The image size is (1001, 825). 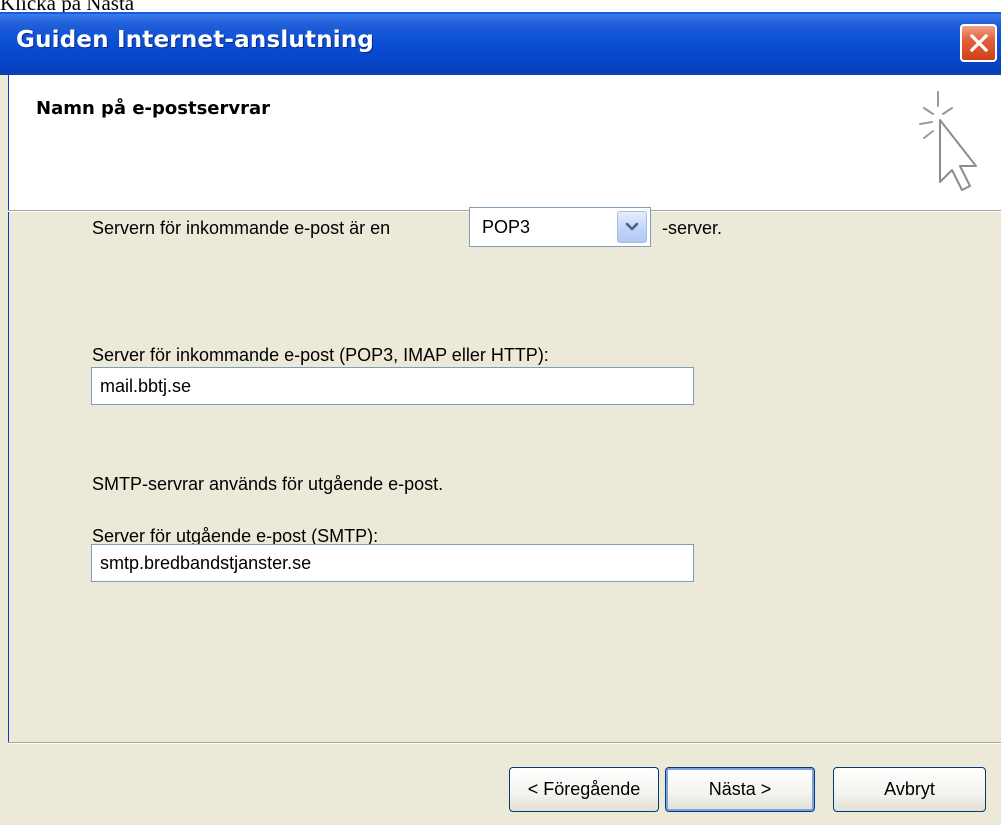 I want to click on next-button: Nästa >, so click(x=740, y=789).